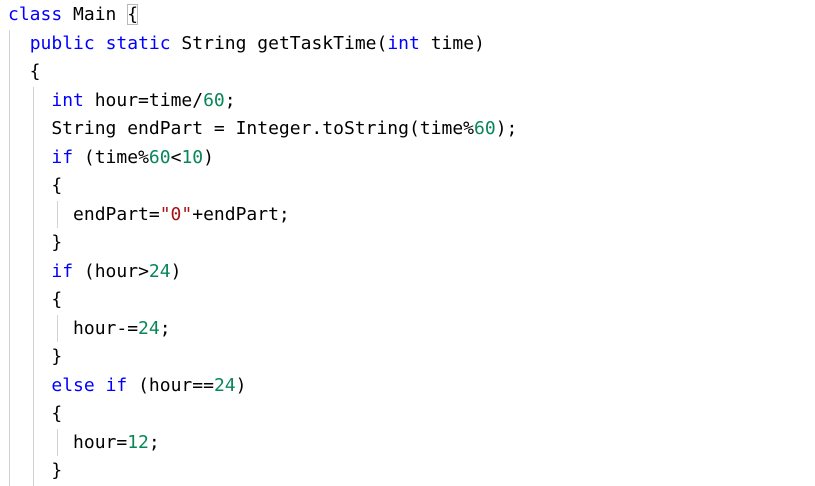 The image size is (815, 486). Describe the element at coordinates (241, 214) in the screenshot. I see `code-token: +endPart;` at that location.